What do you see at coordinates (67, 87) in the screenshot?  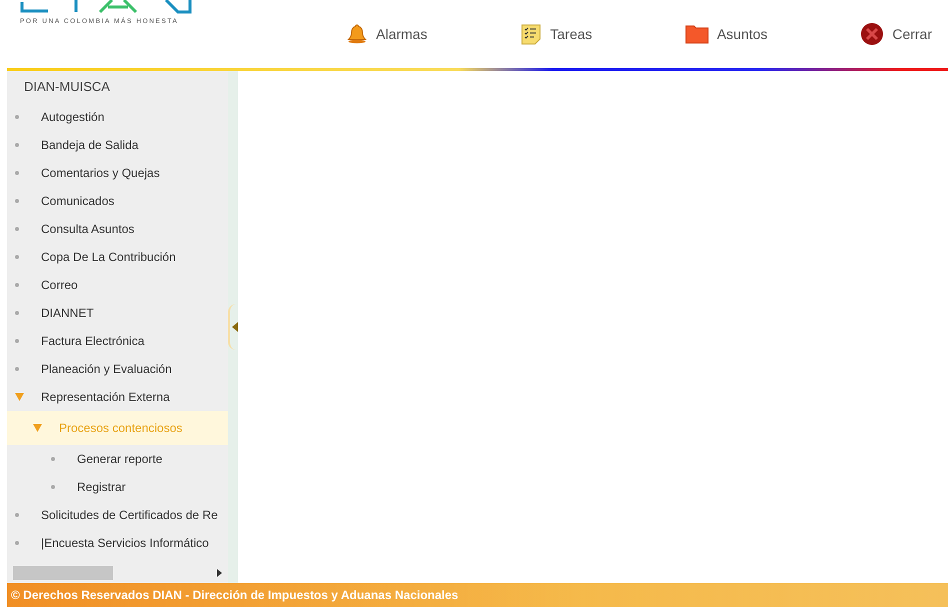 I see `sidebar-title: DIAN-MUISCA` at bounding box center [67, 87].